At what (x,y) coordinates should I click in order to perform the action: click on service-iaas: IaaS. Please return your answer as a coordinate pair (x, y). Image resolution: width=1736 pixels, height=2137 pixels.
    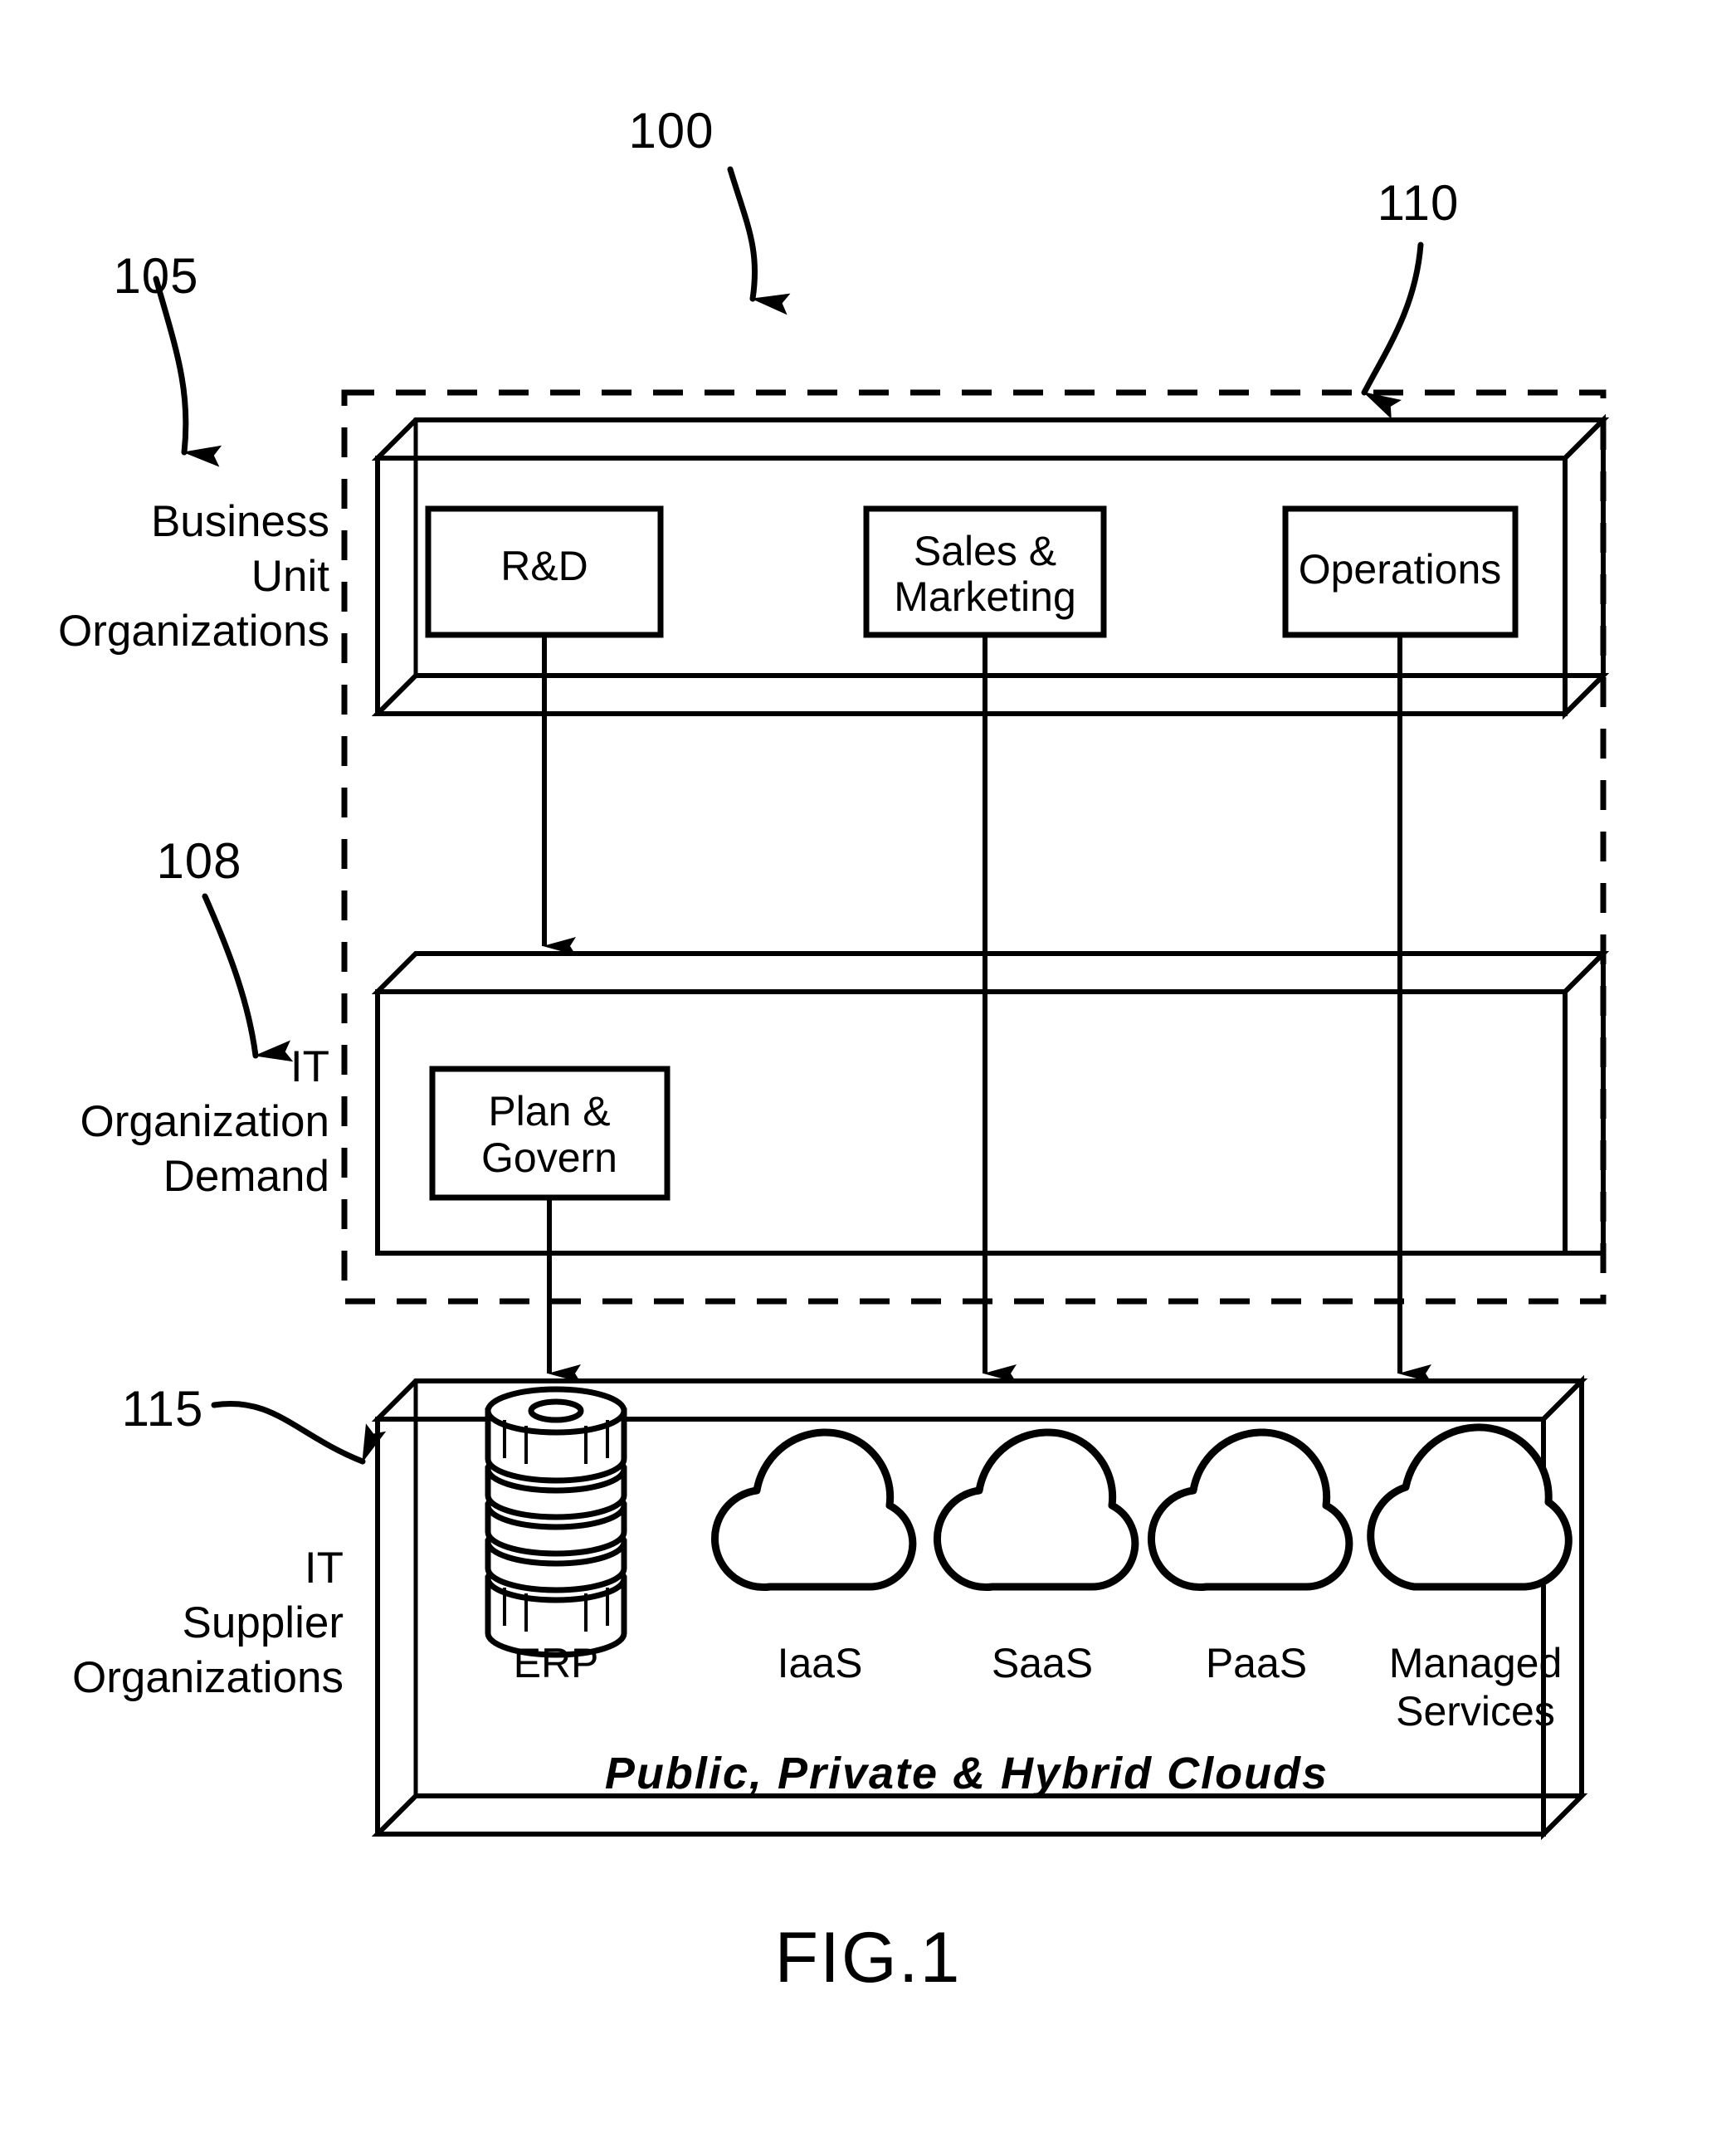
    Looking at the image, I should click on (813, 1557).